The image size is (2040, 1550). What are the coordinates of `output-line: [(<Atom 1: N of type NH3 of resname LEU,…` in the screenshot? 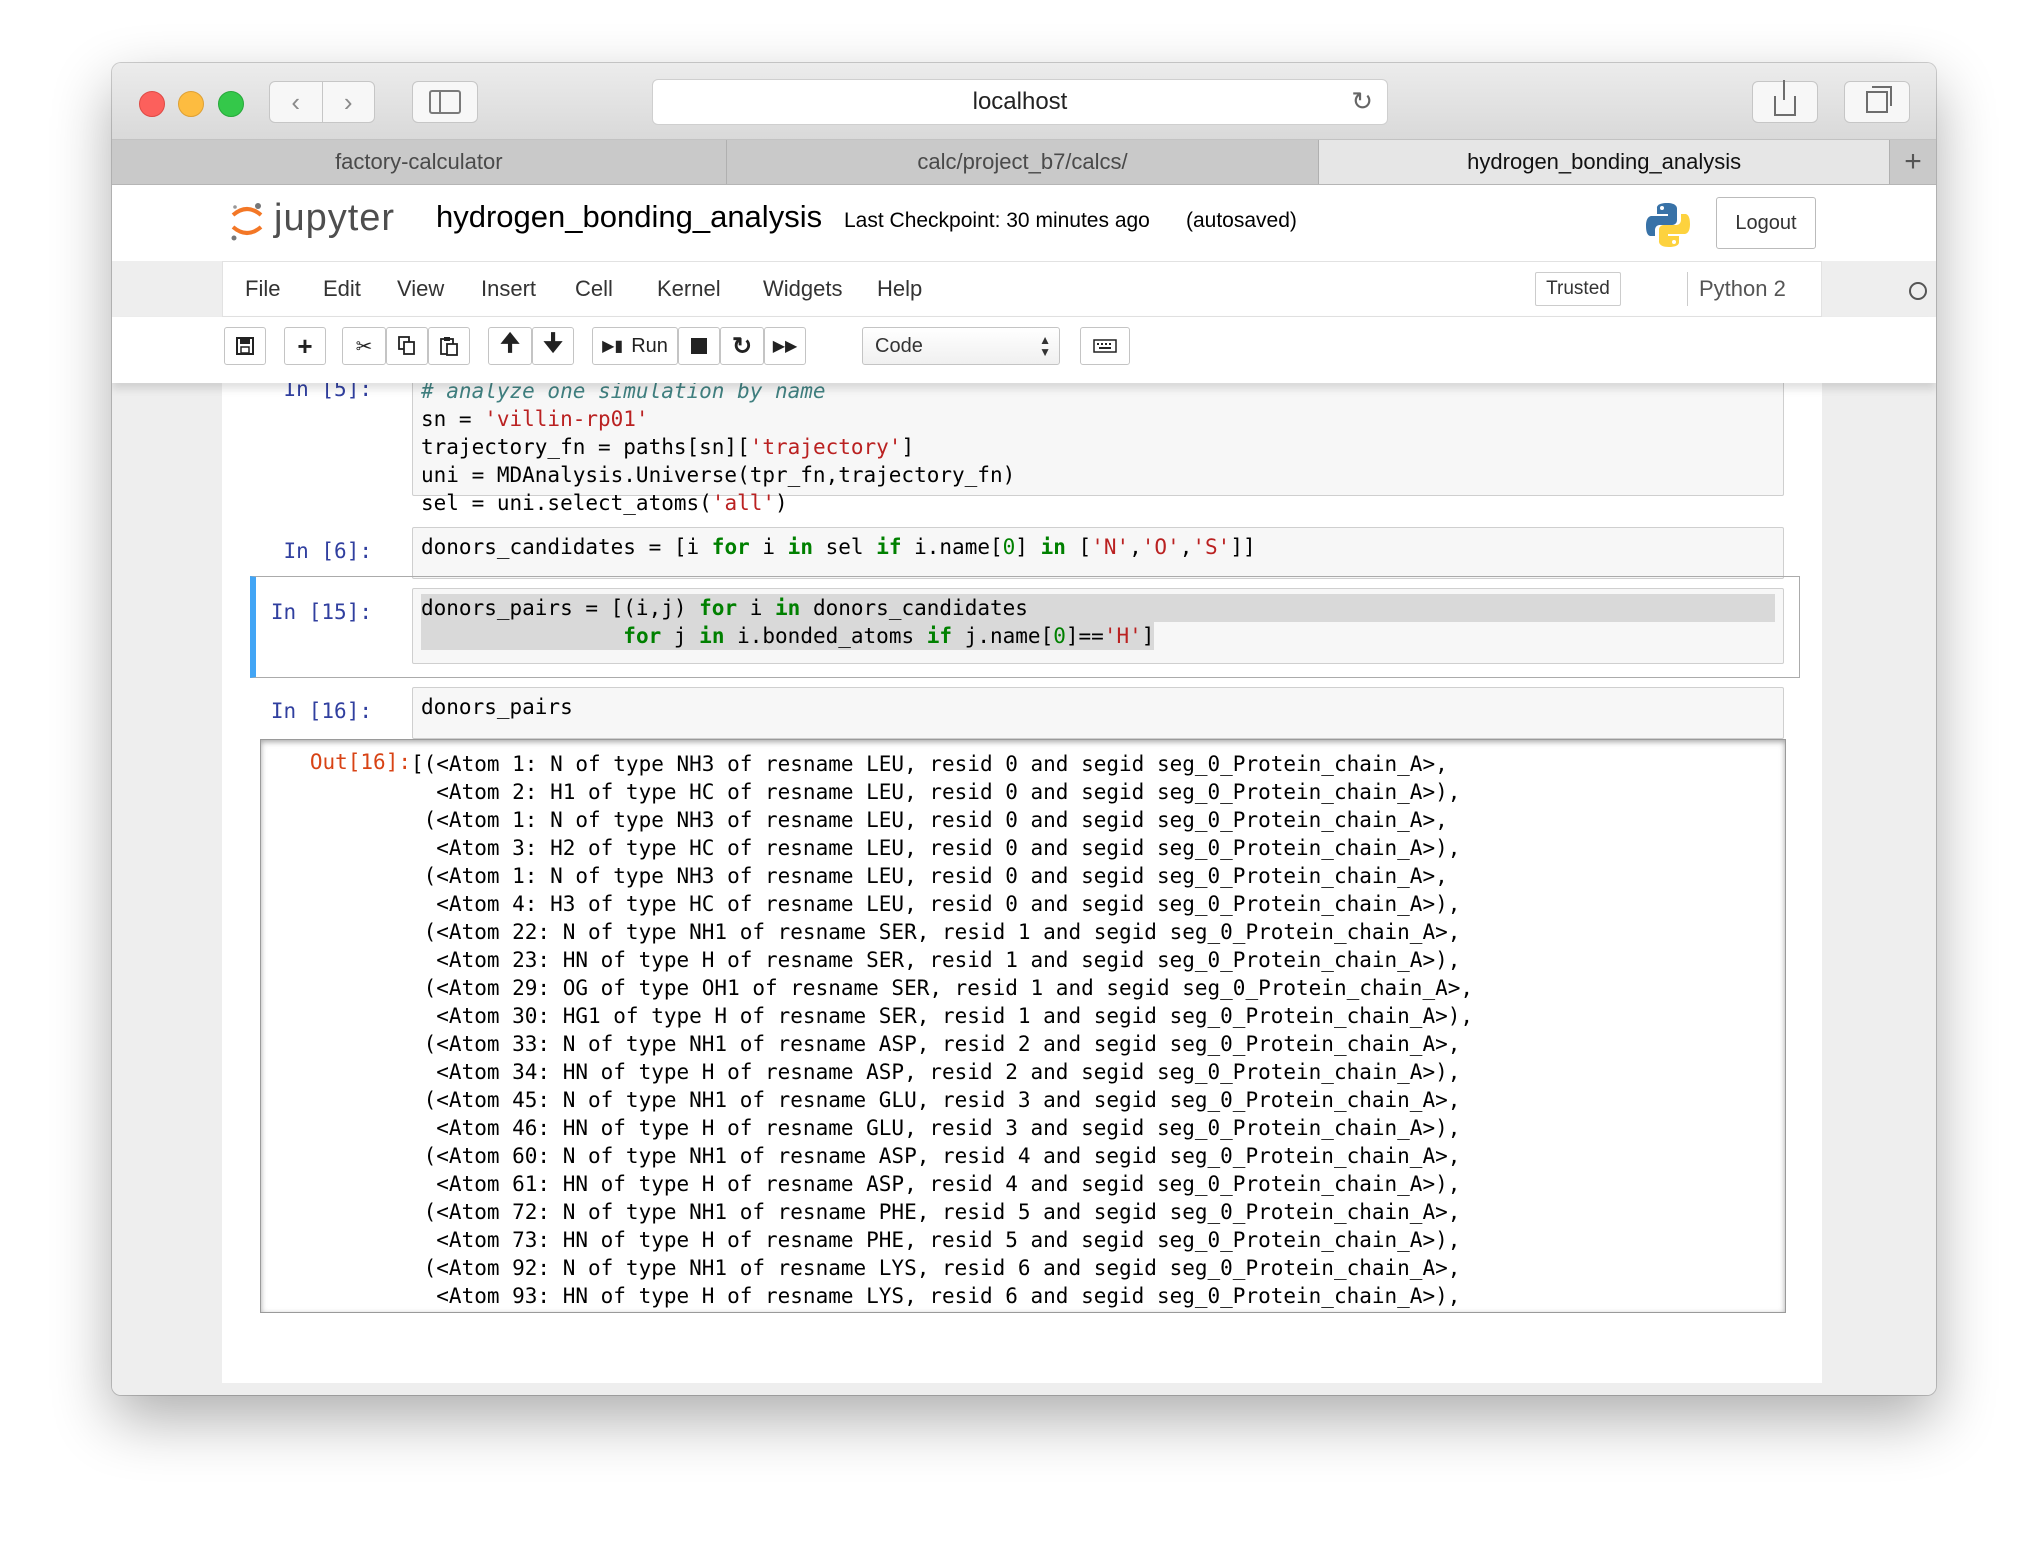 It's located at (929, 764).